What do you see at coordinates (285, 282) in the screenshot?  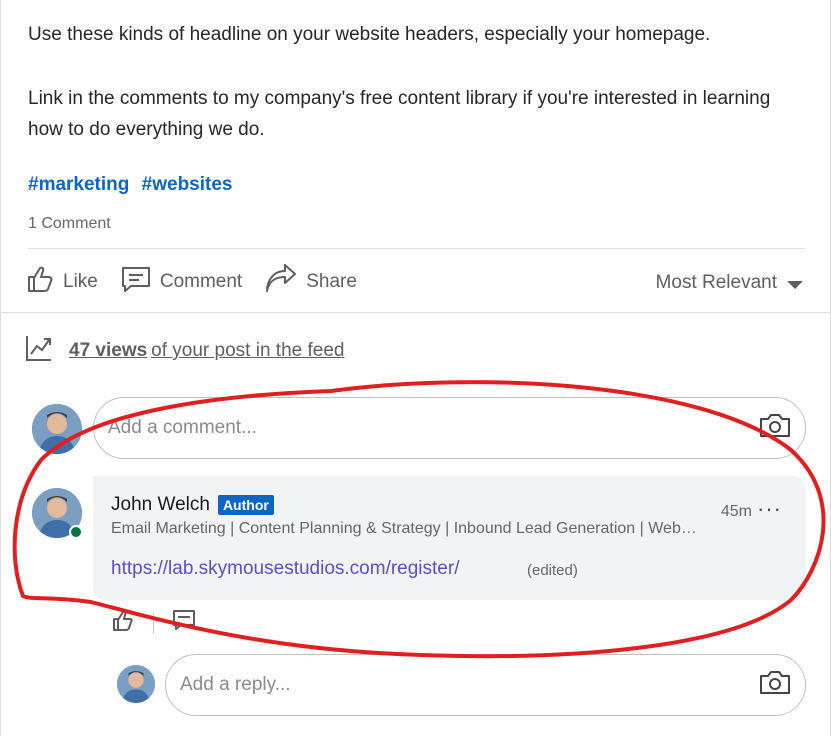 I see `share-icon` at bounding box center [285, 282].